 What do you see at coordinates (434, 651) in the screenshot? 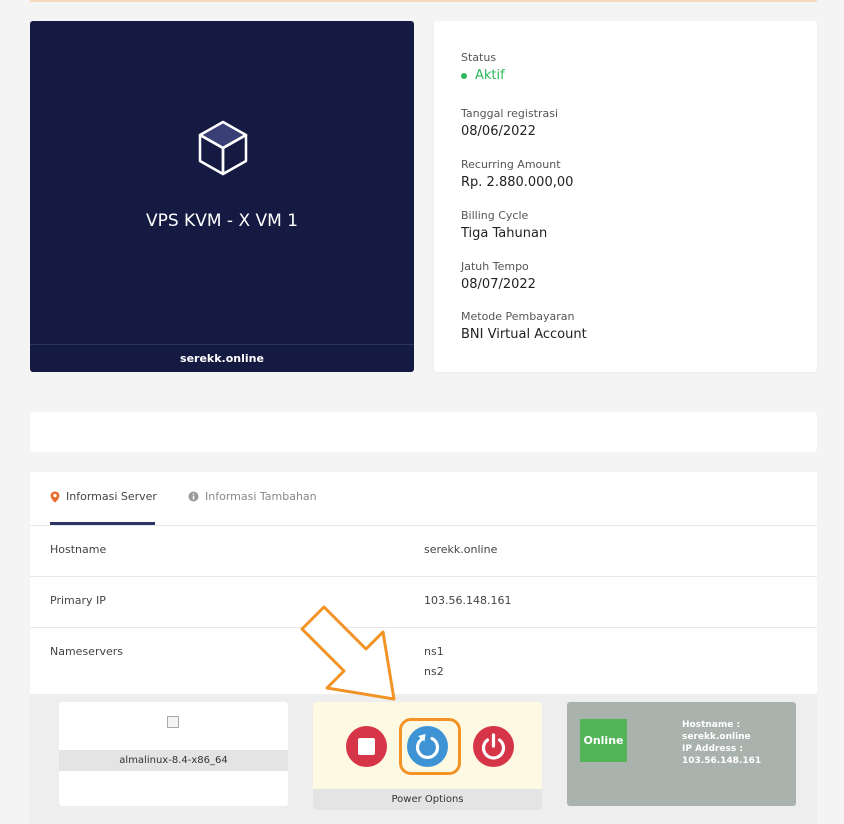
I see `nameserver-1: ns1` at bounding box center [434, 651].